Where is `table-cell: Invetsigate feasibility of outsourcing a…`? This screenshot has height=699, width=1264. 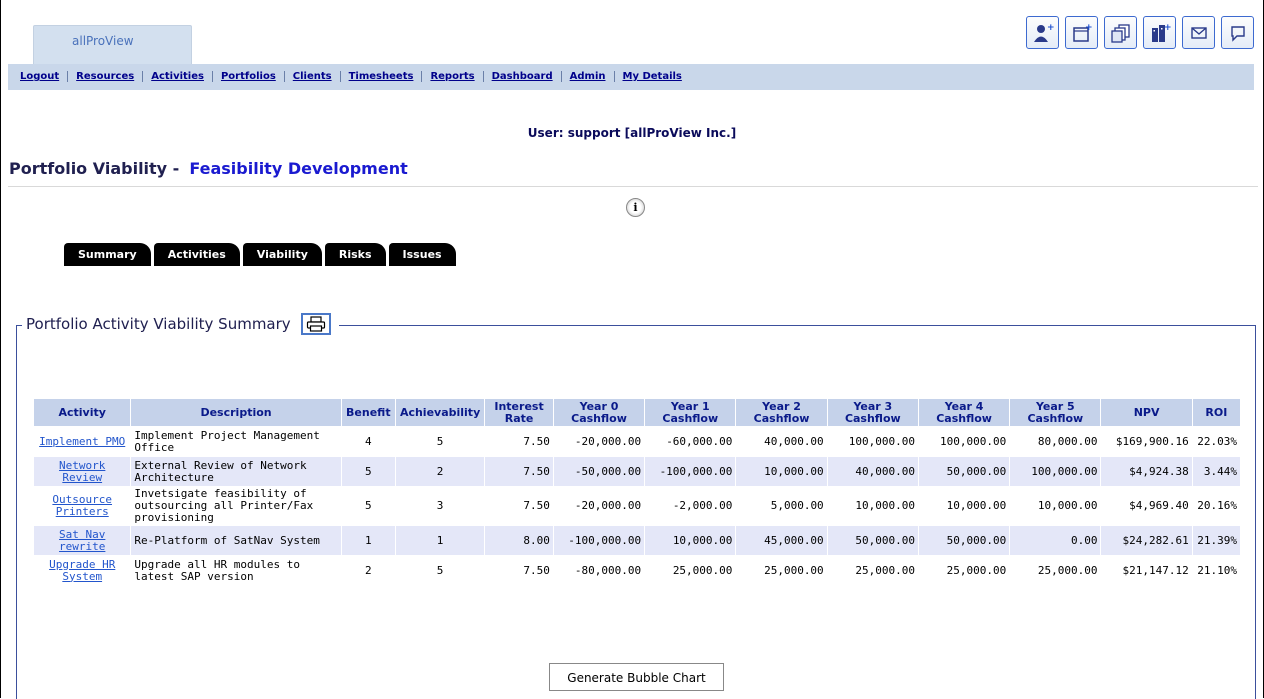
table-cell: Invetsigate feasibility of outsourcing a… is located at coordinates (236, 506).